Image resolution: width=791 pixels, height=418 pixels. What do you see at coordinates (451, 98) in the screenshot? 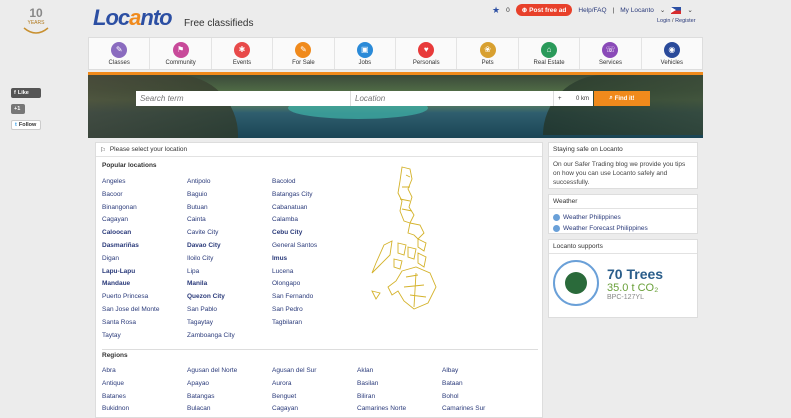
I see `location-input` at bounding box center [451, 98].